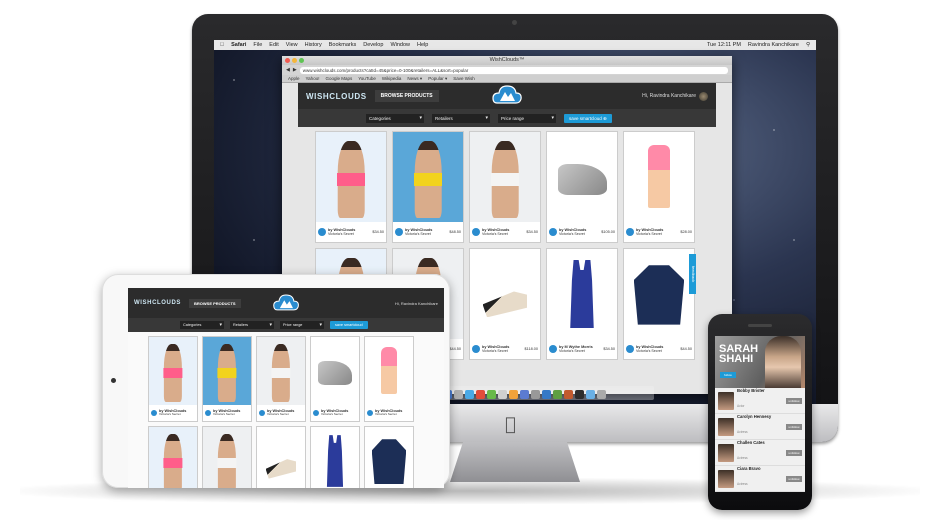  What do you see at coordinates (294, 60) in the screenshot?
I see `minimize-window-icon` at bounding box center [294, 60].